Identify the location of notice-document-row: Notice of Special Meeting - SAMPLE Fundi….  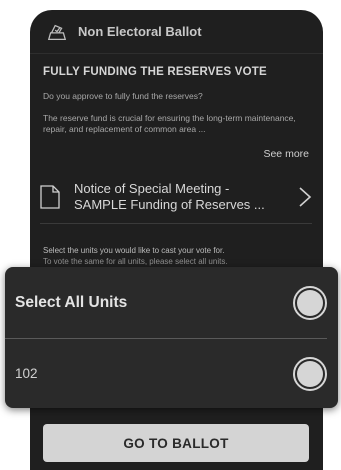
(176, 197).